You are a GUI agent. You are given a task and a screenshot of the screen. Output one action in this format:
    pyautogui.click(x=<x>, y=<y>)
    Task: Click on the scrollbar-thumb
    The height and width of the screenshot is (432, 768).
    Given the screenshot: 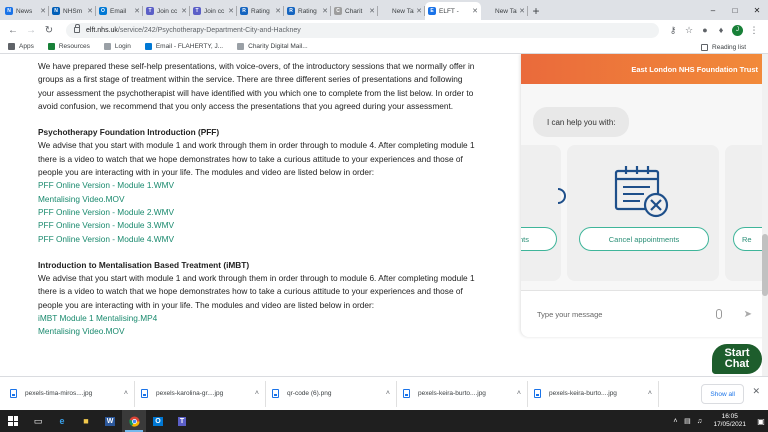 What is the action you would take?
    pyautogui.click(x=765, y=265)
    